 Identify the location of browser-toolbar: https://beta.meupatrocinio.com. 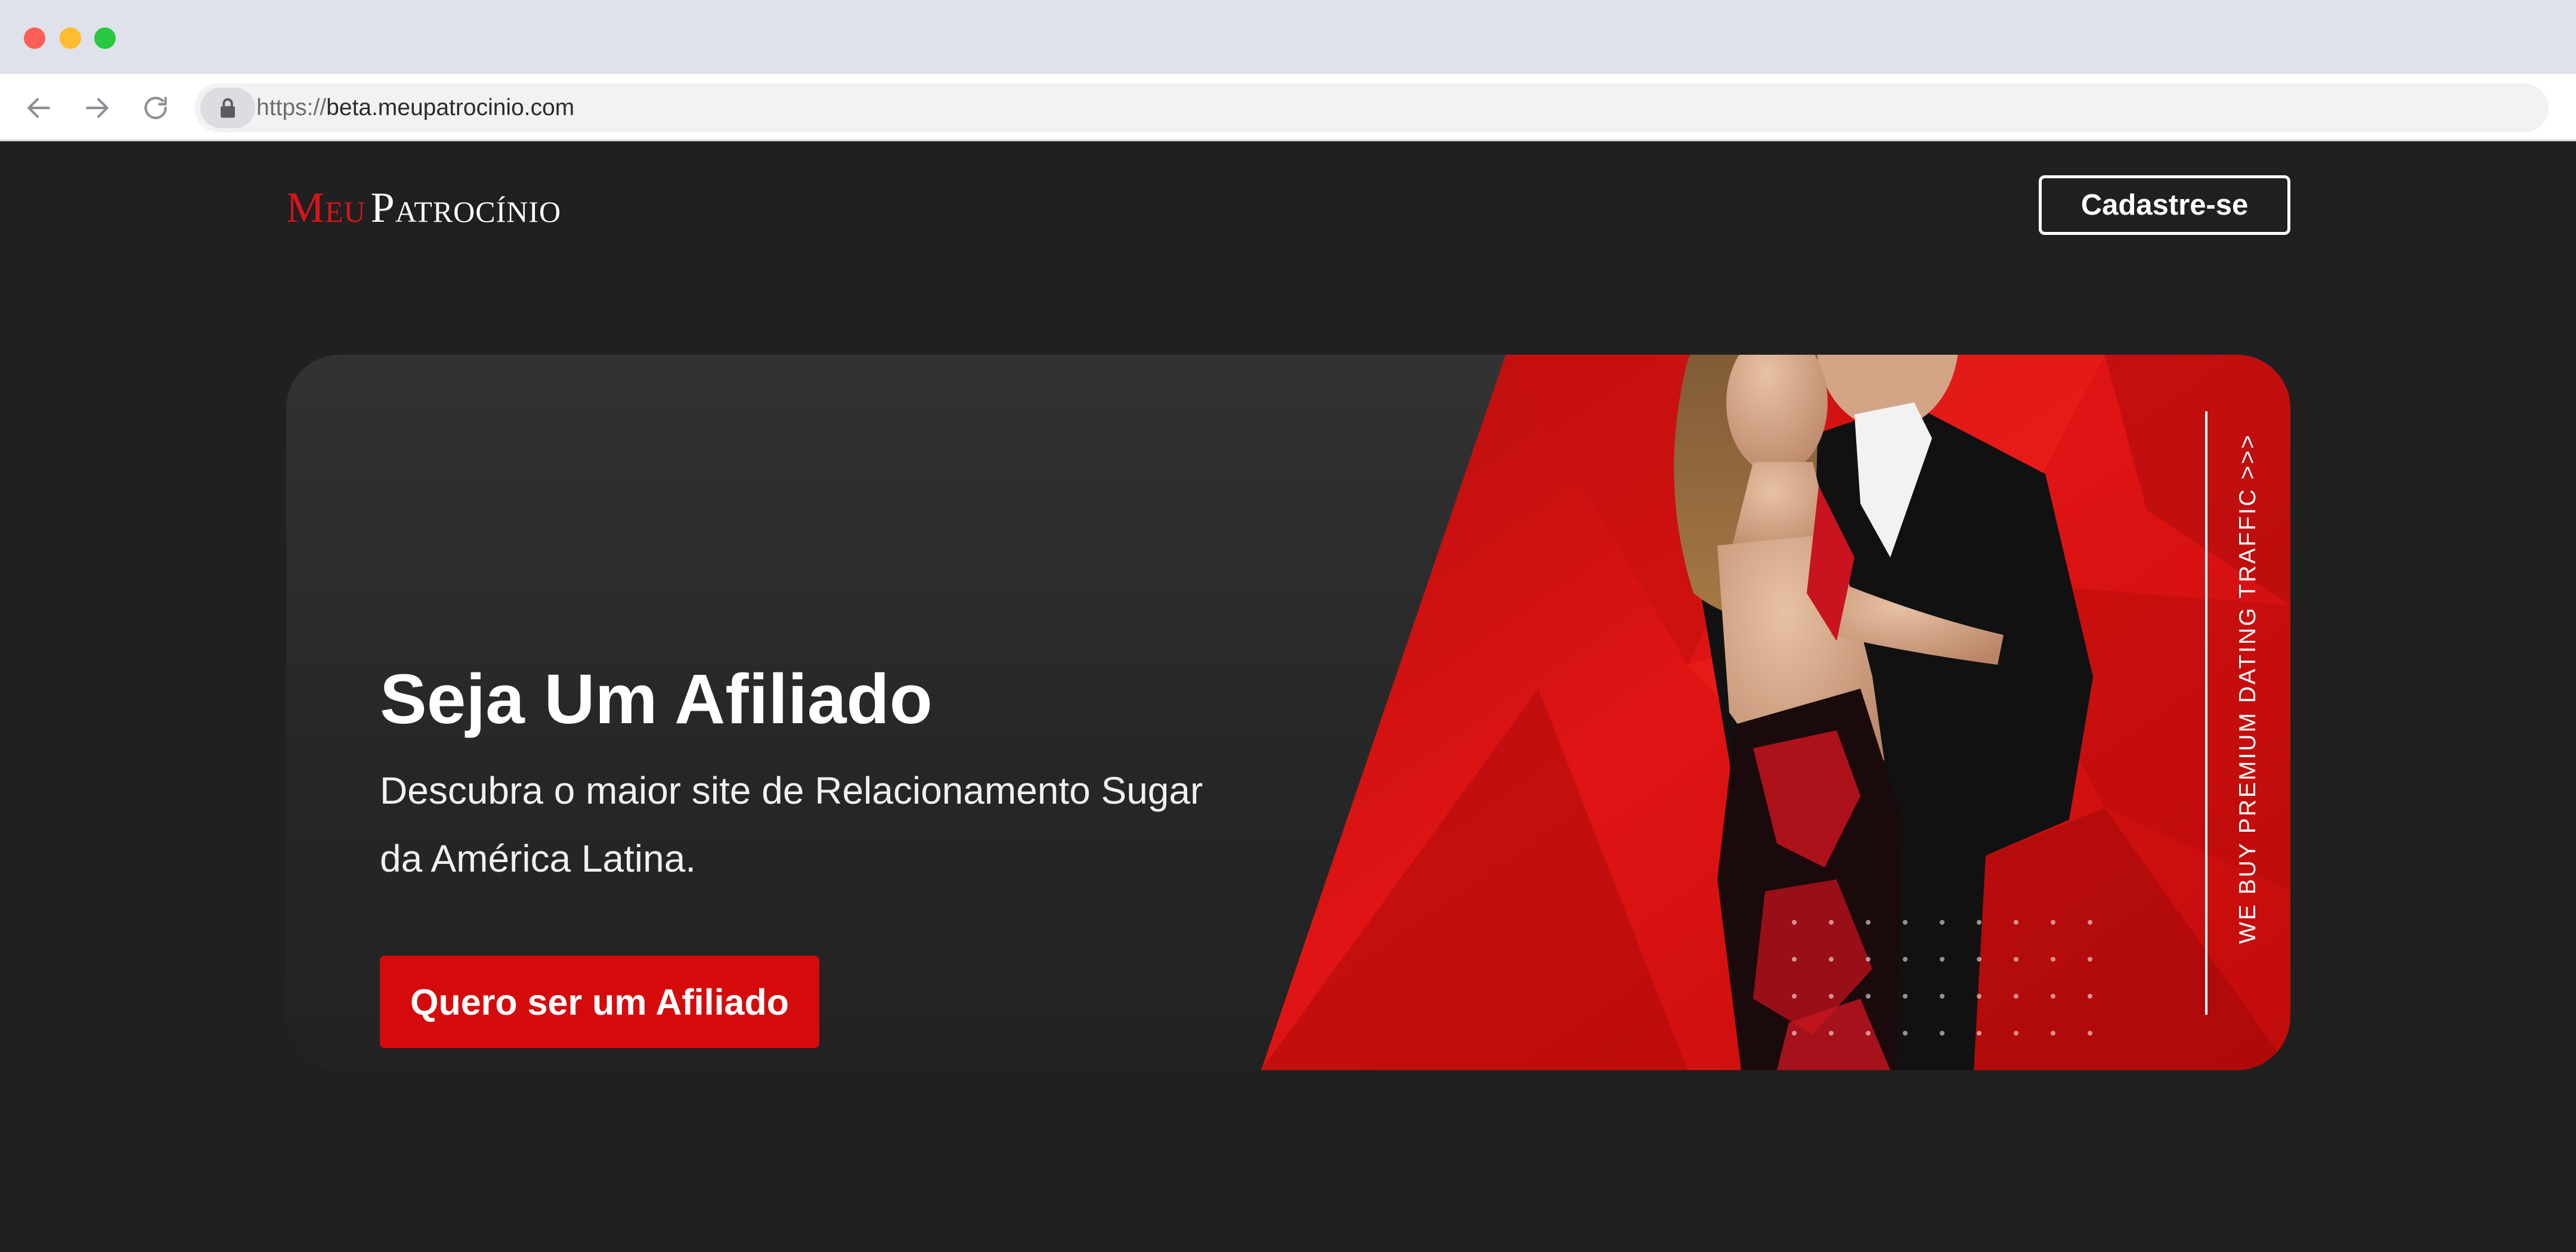
(1288, 107).